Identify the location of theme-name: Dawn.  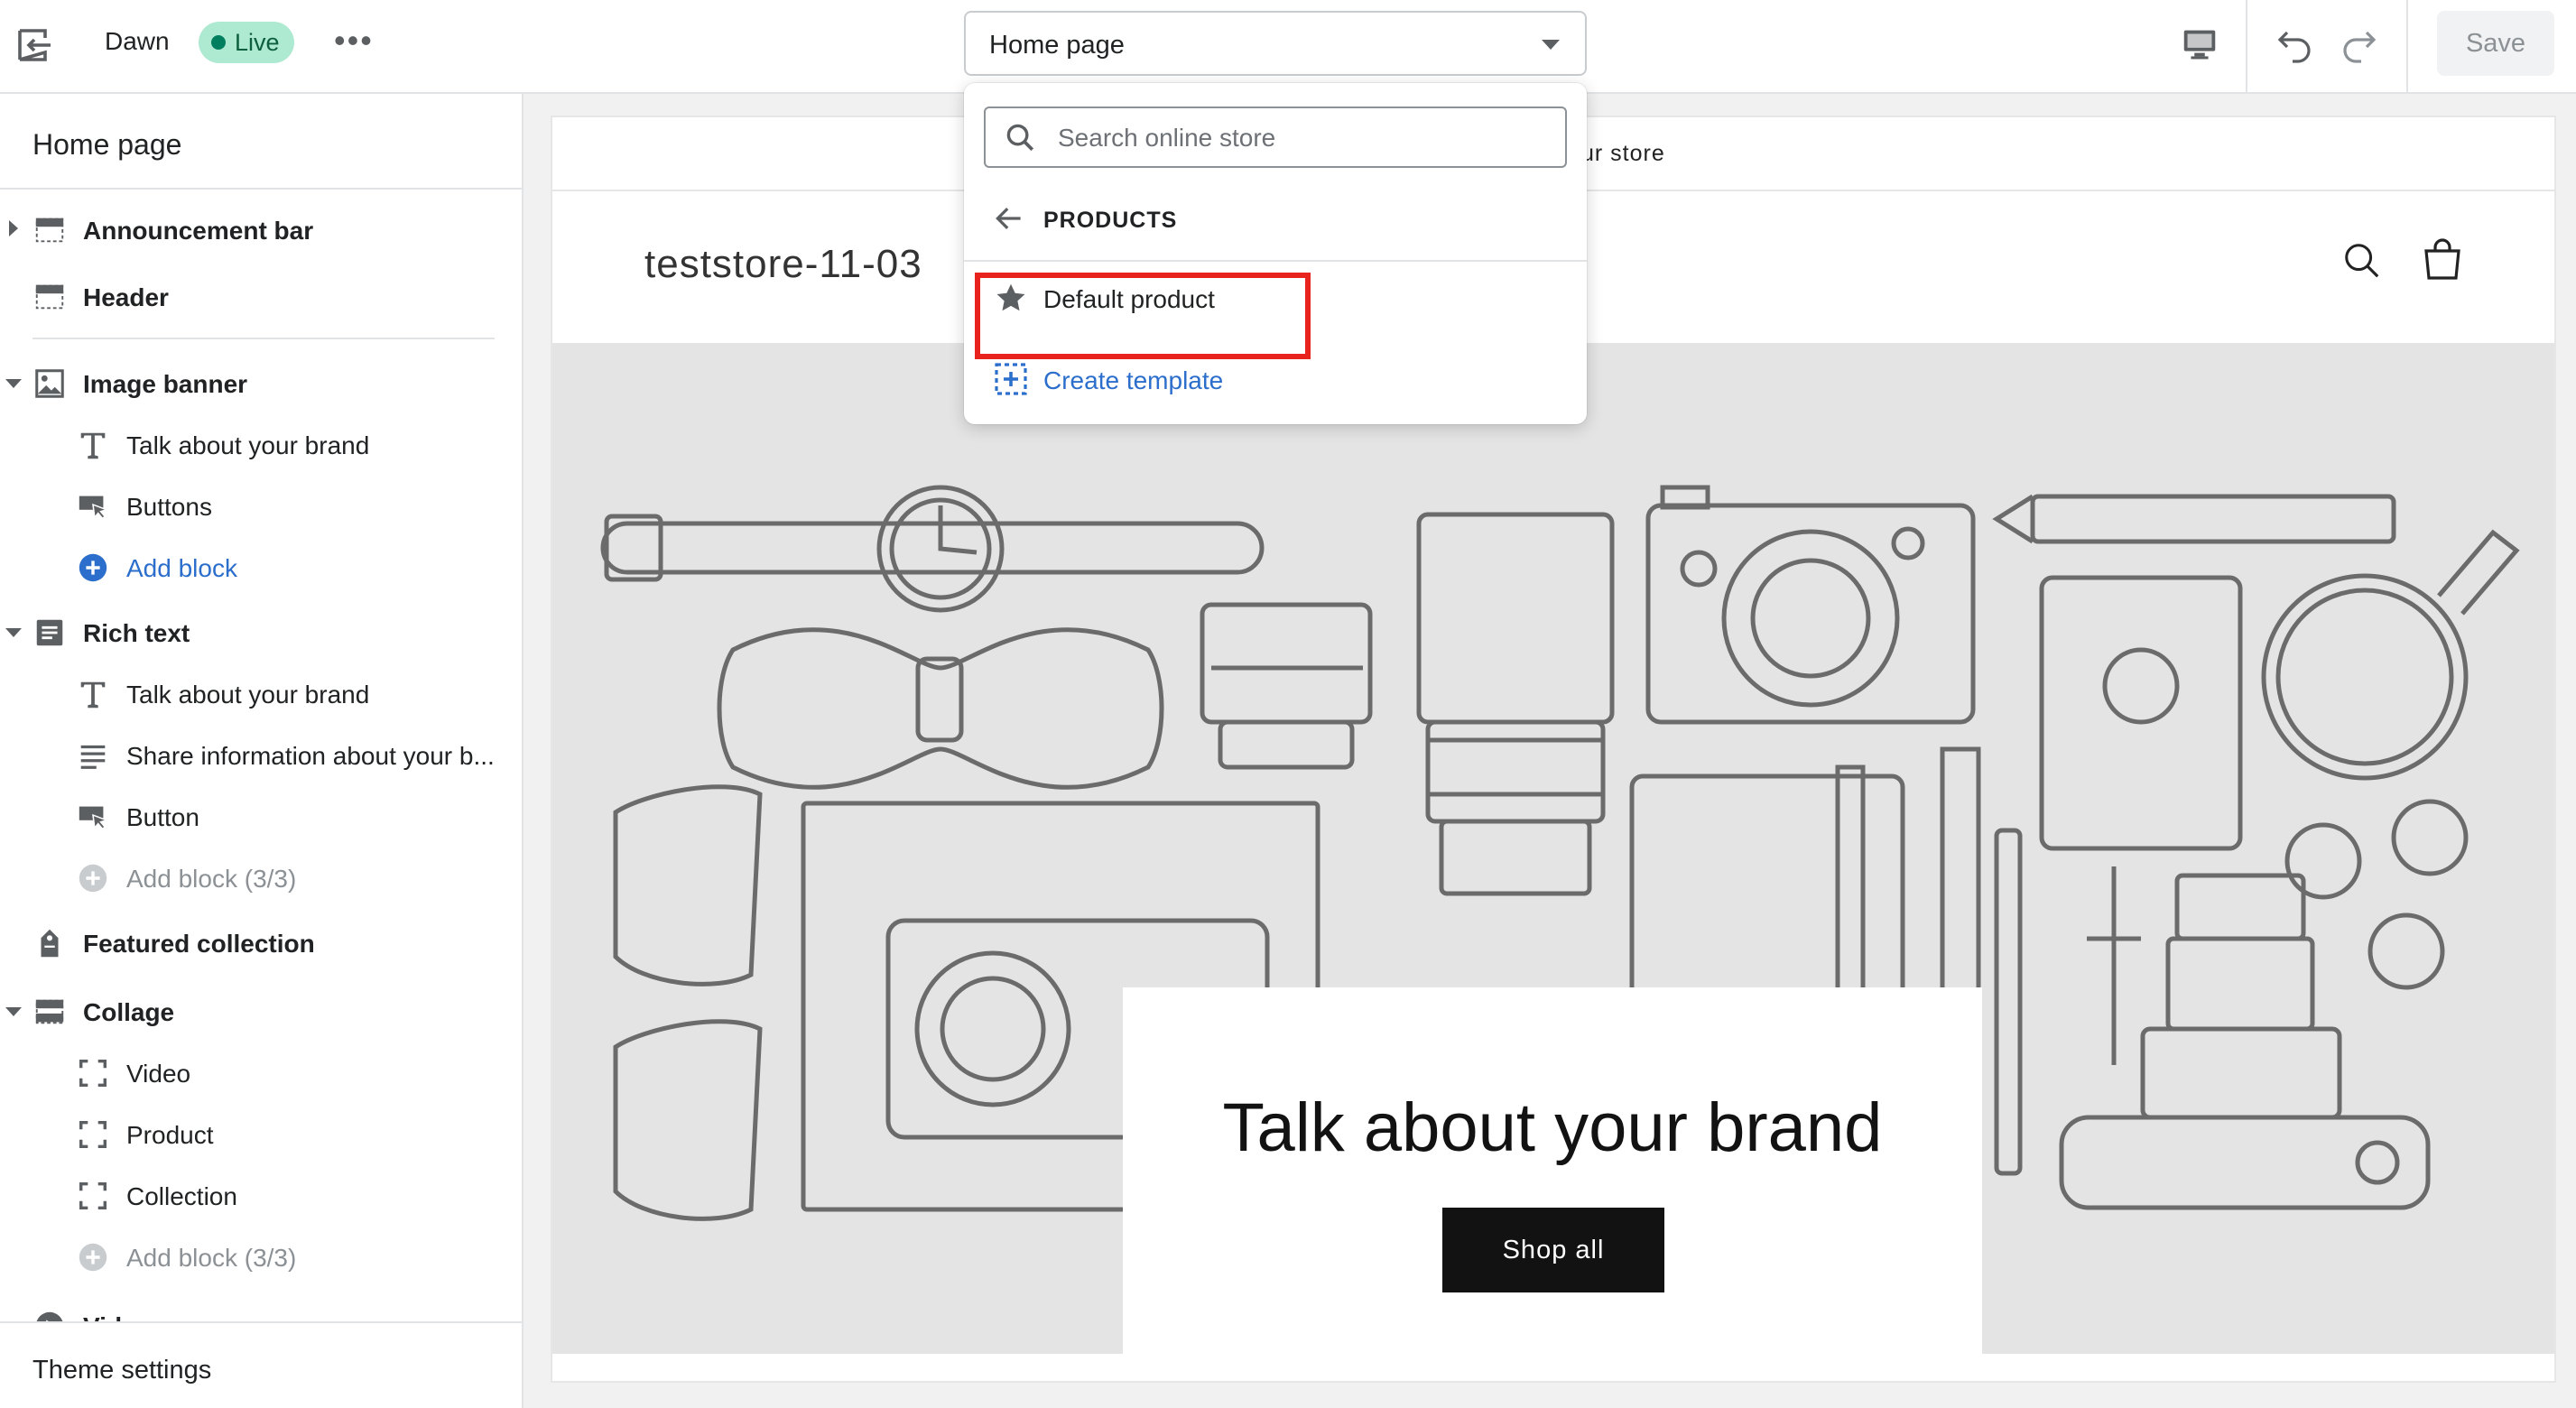
(137, 41).